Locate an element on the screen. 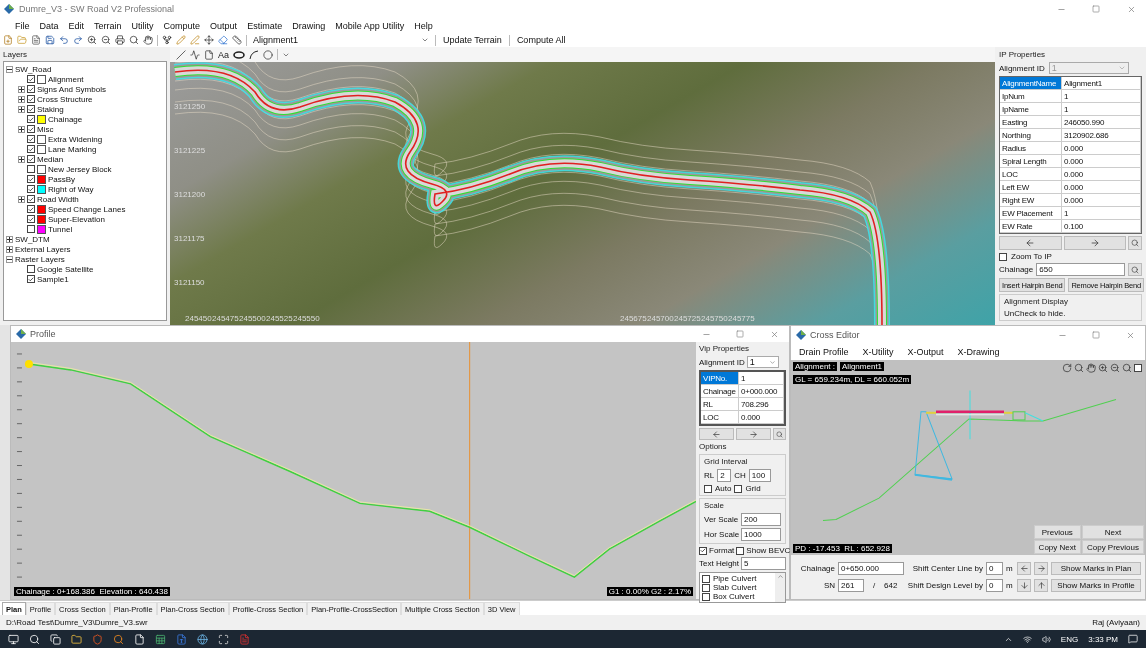 This screenshot has height=648, width=1146. layer-label: PassBy is located at coordinates (62, 179).